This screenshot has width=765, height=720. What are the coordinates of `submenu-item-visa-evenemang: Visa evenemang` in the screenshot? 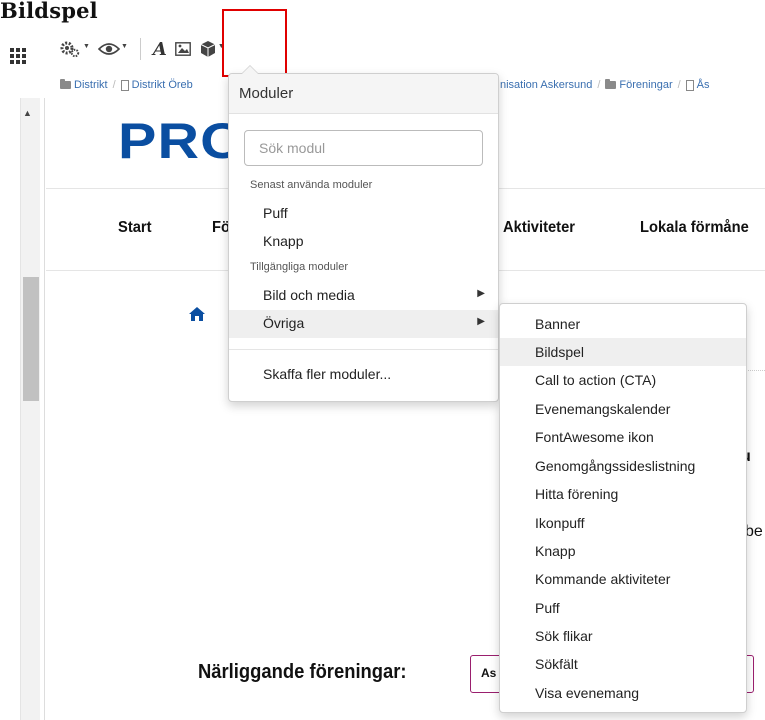 It's located at (623, 693).